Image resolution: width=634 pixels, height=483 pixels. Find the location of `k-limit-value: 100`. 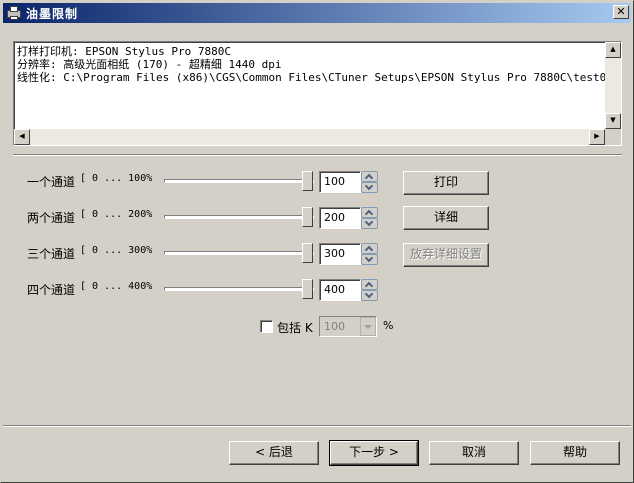

k-limit-value: 100 is located at coordinates (334, 326).